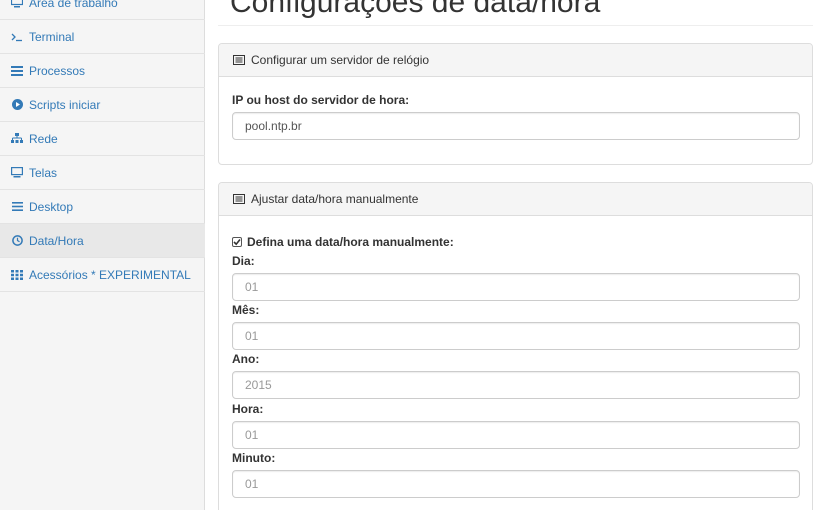 The width and height of the screenshot is (825, 510). I want to click on panel-title: Ajustar data/hora manualmente, so click(335, 199).